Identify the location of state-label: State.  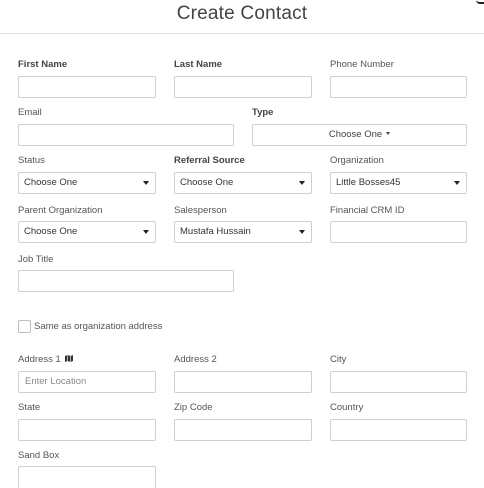
(29, 407).